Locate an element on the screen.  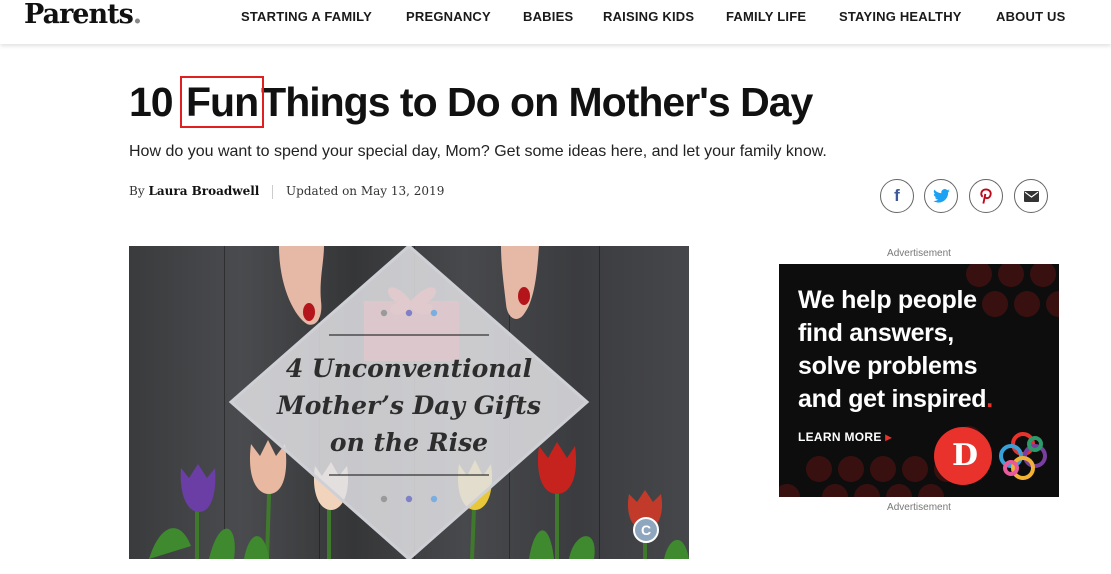
share-email-button is located at coordinates (1031, 196).